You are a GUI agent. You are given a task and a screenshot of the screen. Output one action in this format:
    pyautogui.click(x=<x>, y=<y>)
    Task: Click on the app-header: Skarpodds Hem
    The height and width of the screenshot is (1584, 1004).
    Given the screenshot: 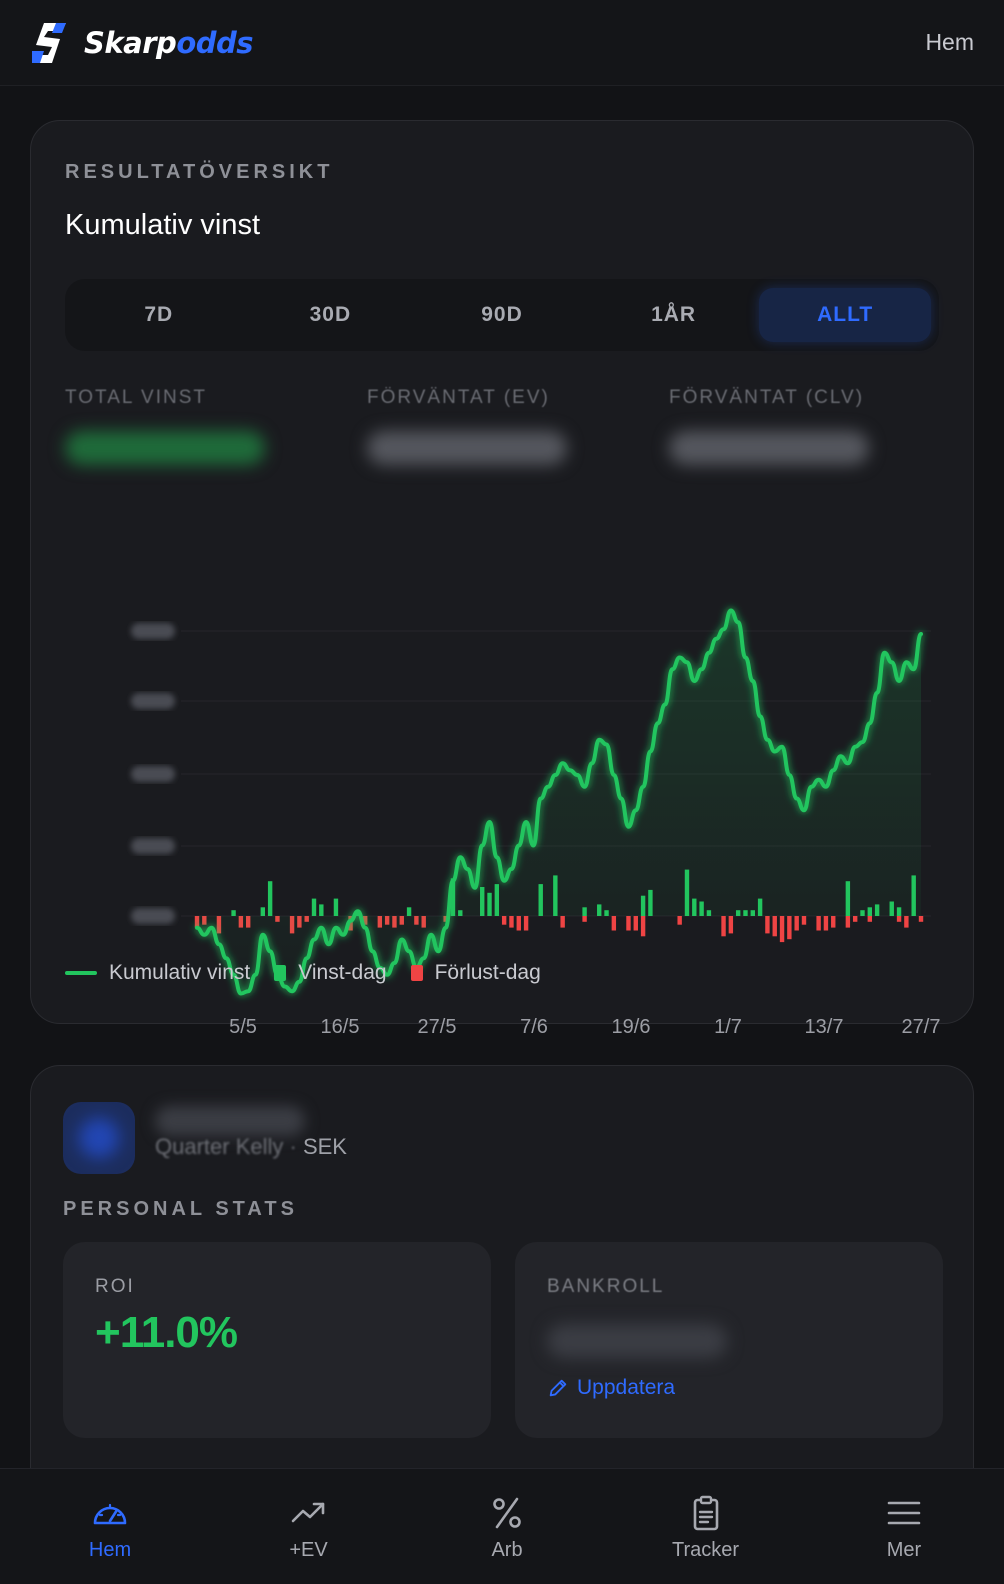 What is the action you would take?
    pyautogui.click(x=502, y=43)
    